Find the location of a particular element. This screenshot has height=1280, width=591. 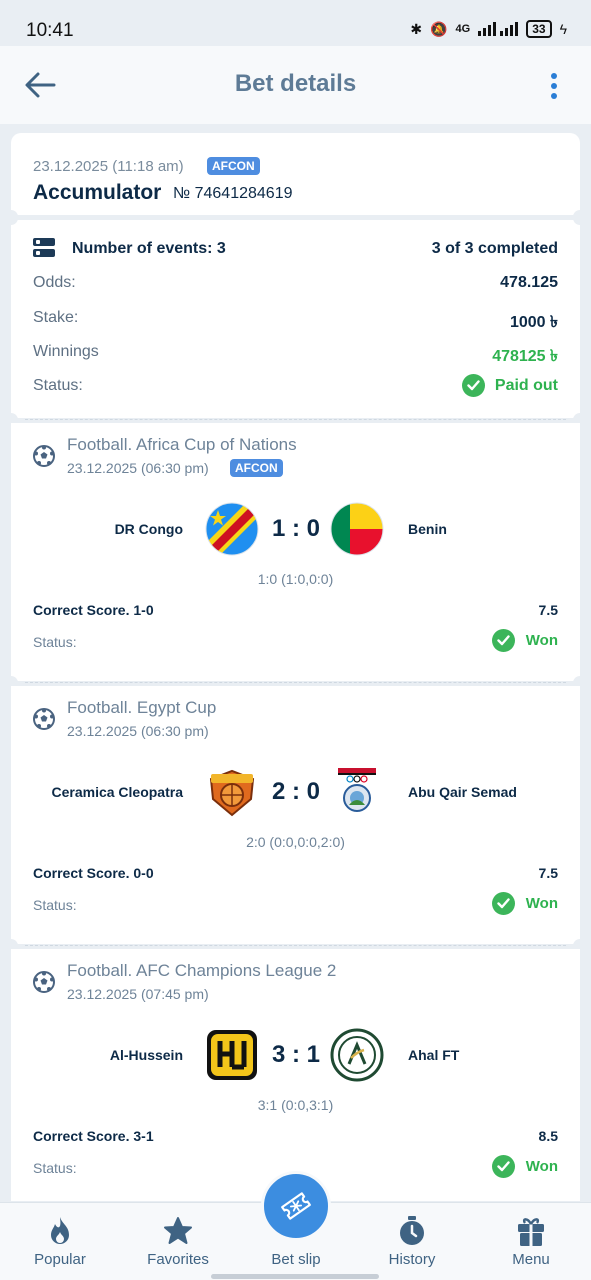

mute-icon: 🔕 is located at coordinates (439, 28).